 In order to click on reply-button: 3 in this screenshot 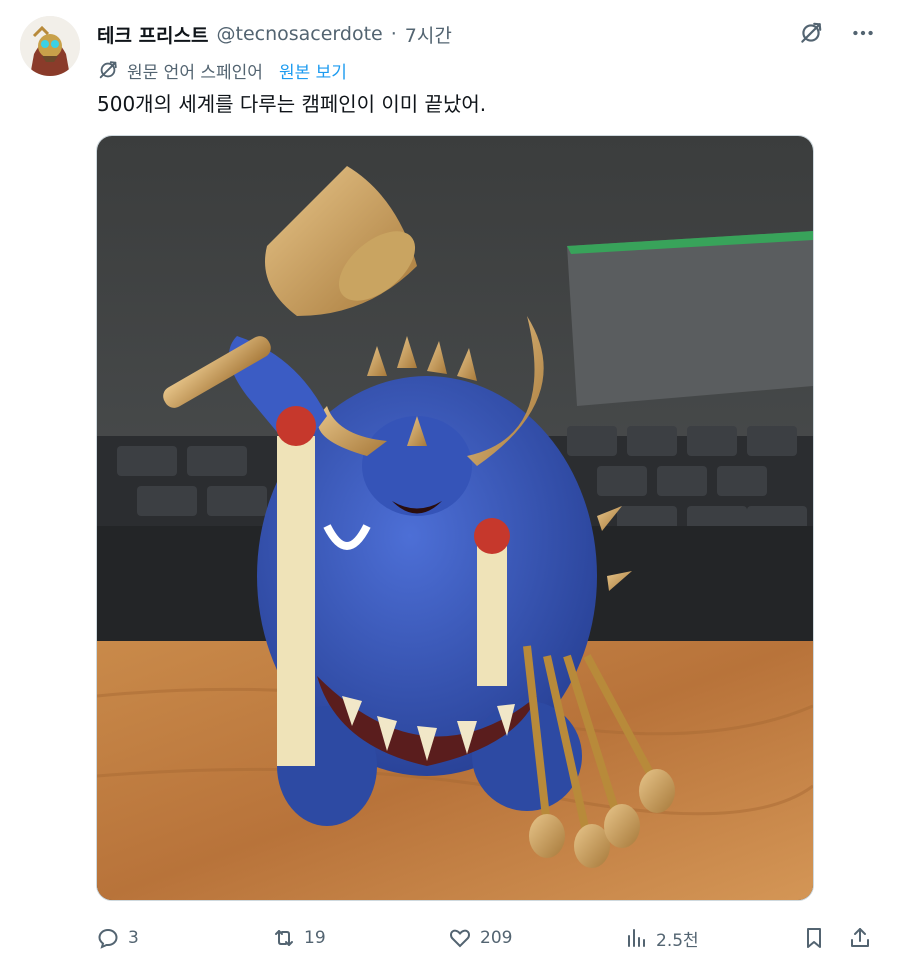, I will do `click(117, 938)`.